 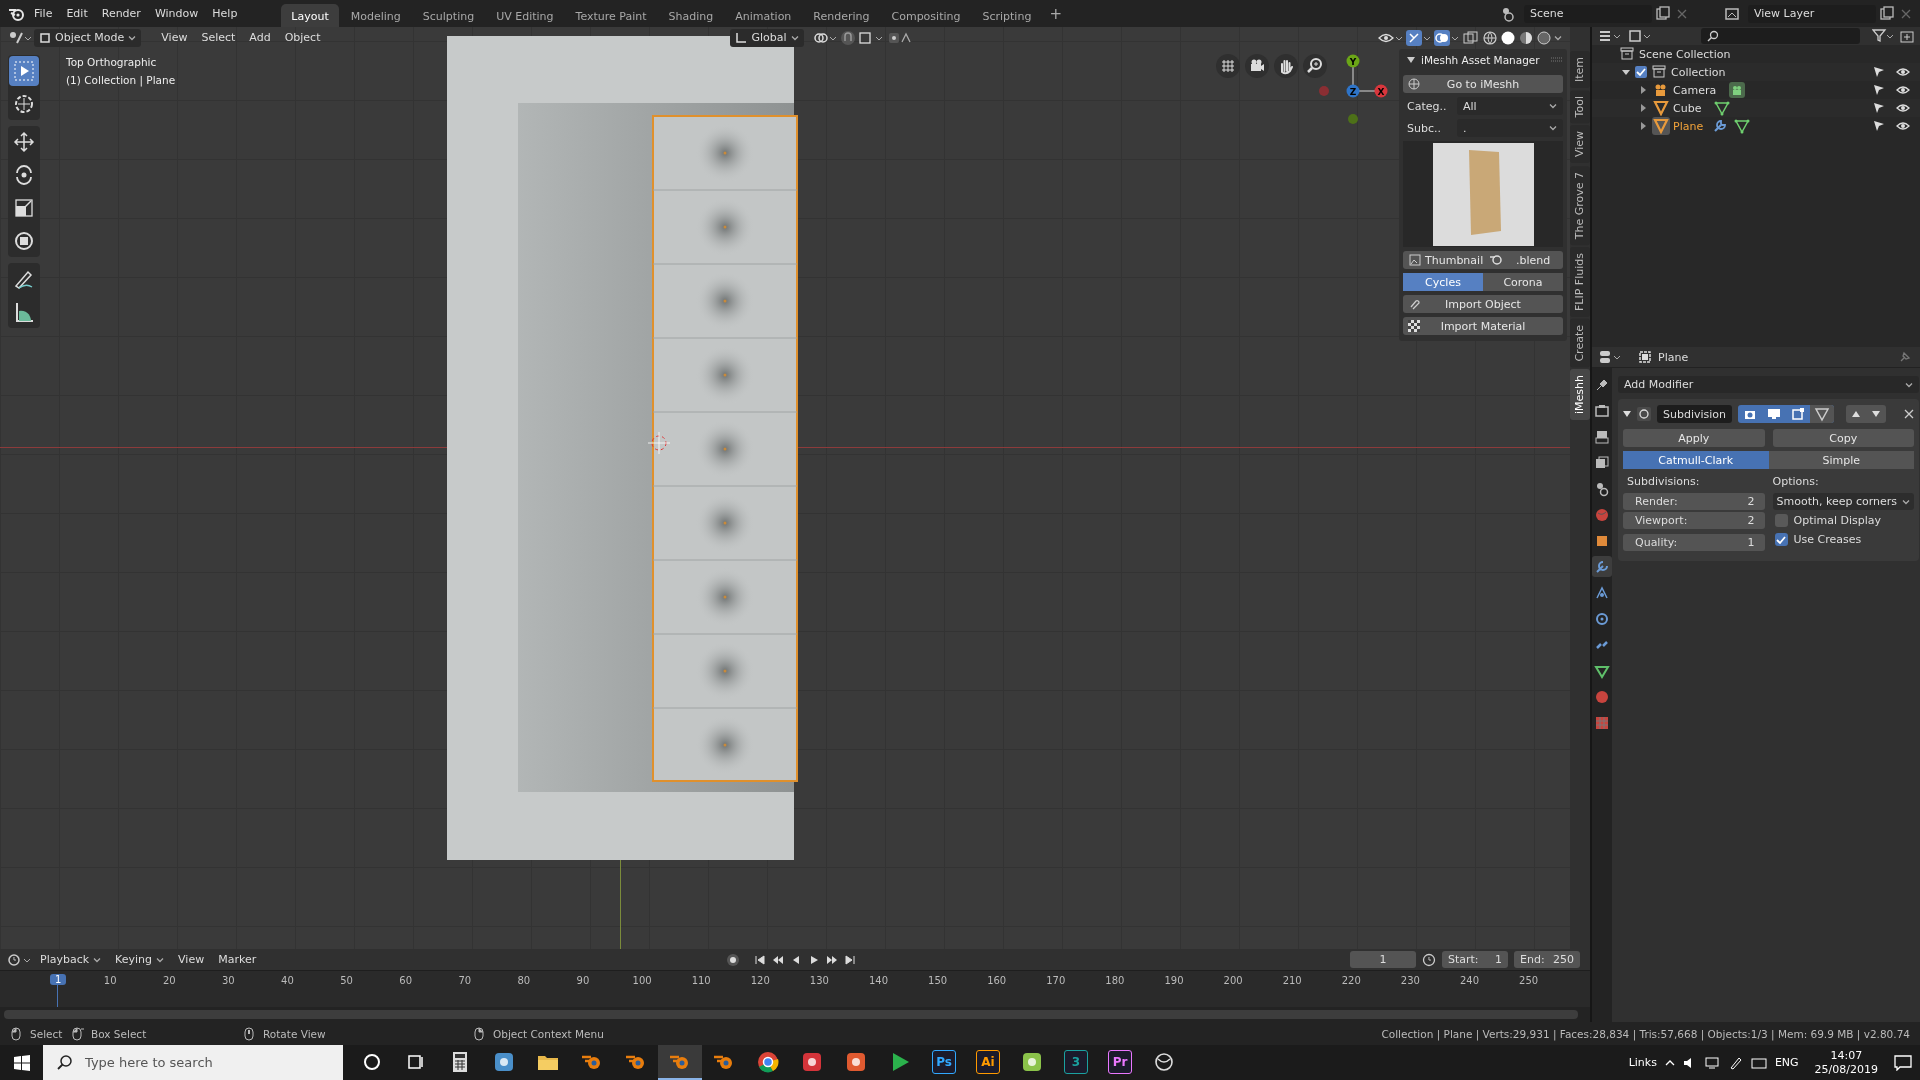 I want to click on workspace-tab: Shading, so click(x=691, y=15).